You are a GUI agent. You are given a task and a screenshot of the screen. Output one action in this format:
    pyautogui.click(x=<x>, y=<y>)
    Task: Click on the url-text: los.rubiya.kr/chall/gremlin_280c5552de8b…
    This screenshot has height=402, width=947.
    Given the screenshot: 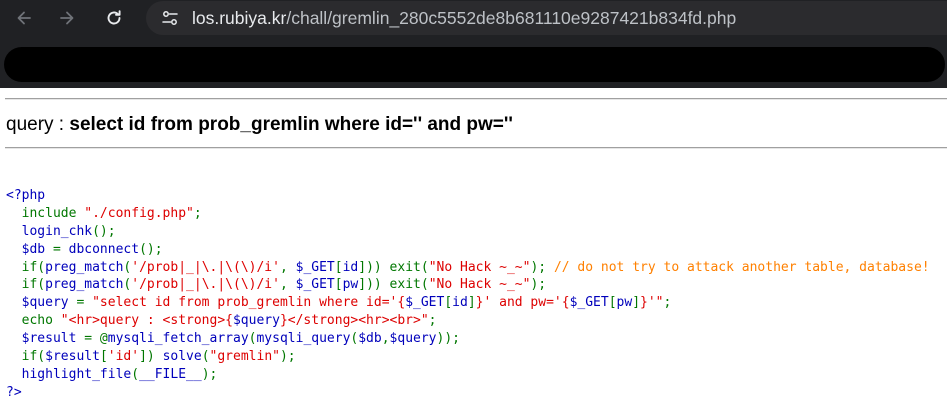 What is the action you would take?
    pyautogui.click(x=464, y=18)
    